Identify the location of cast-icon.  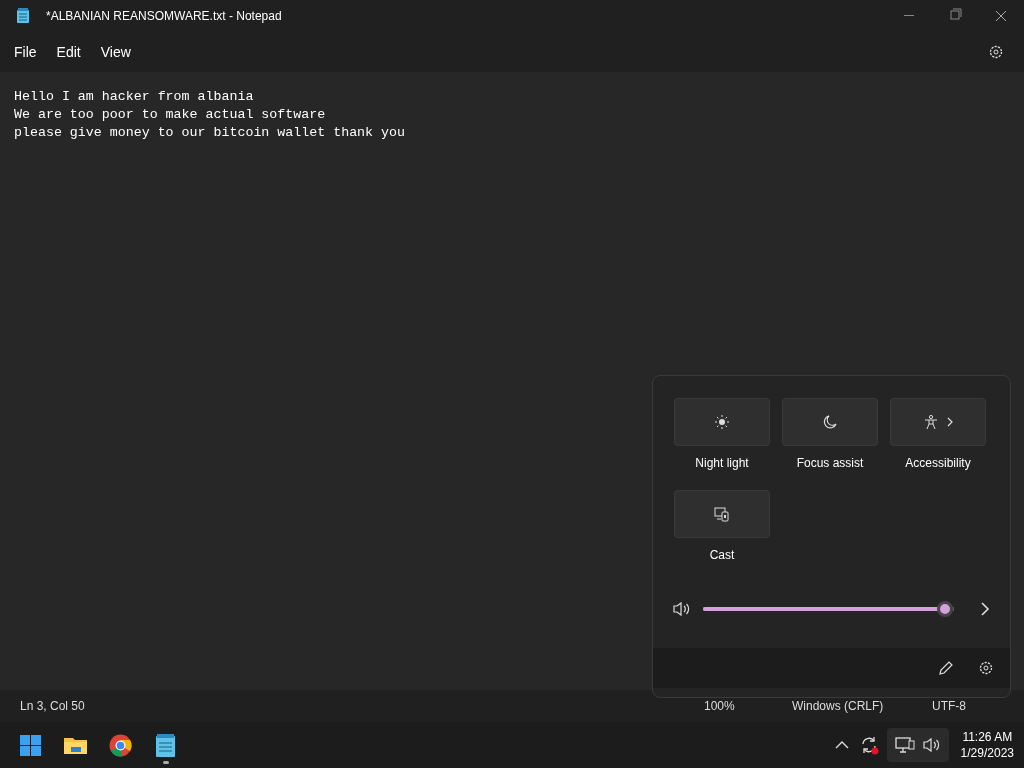
(722, 514).